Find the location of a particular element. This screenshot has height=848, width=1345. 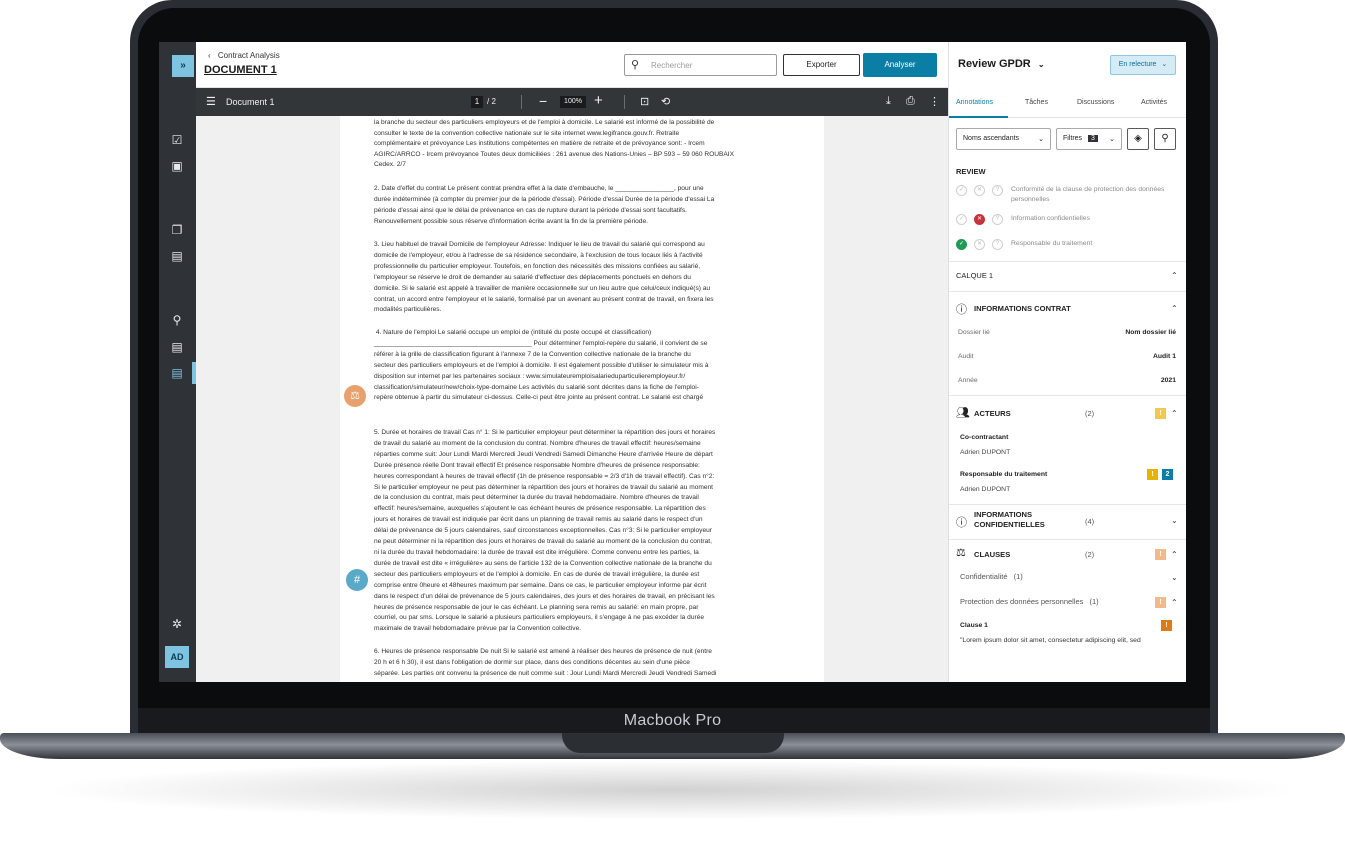

kv-label: Année is located at coordinates (968, 380).